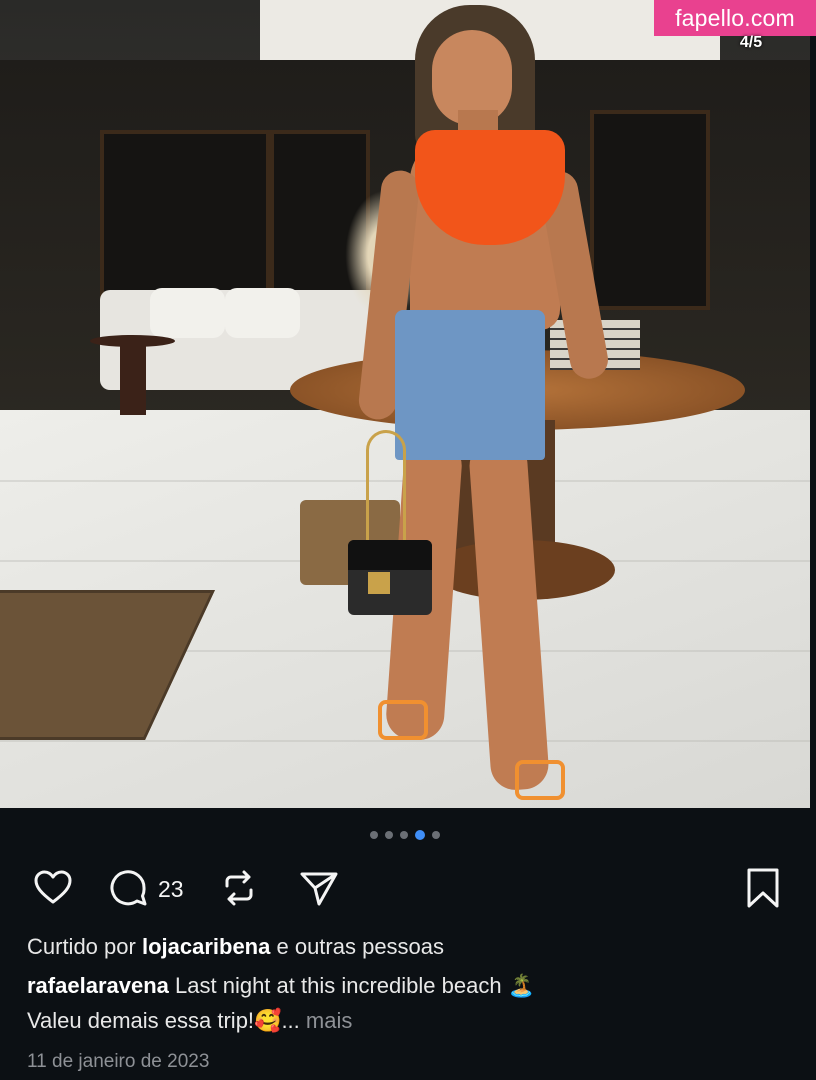 The width and height of the screenshot is (816, 1080). I want to click on comment-button, so click(128, 888).